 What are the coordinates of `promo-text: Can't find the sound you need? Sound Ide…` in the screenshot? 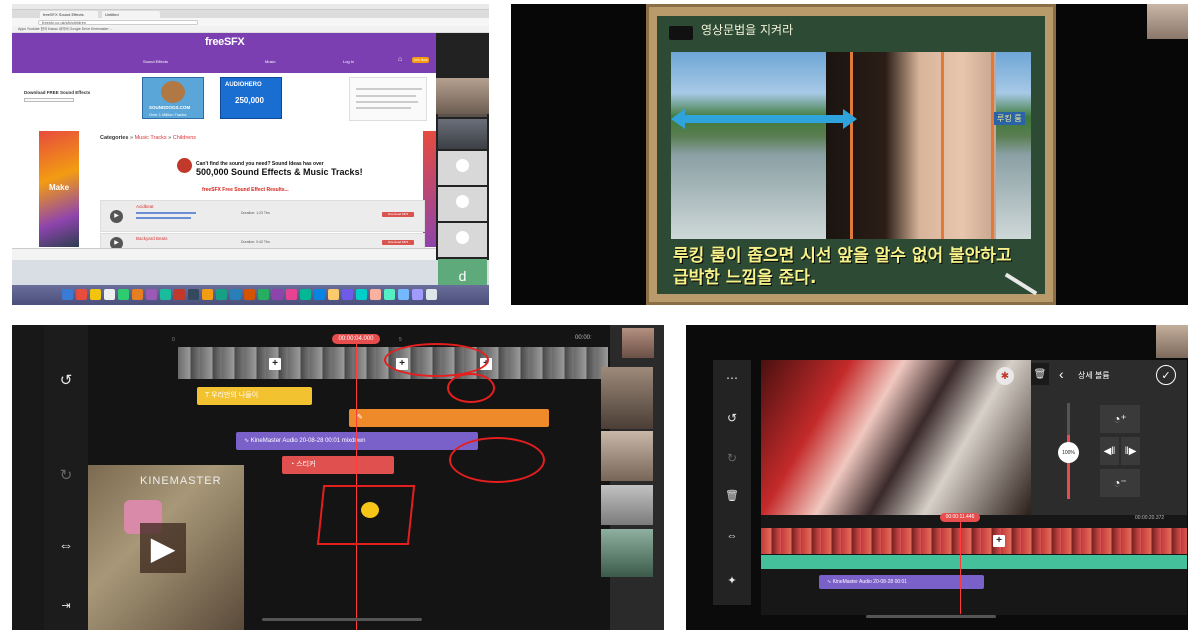 It's located at (279, 169).